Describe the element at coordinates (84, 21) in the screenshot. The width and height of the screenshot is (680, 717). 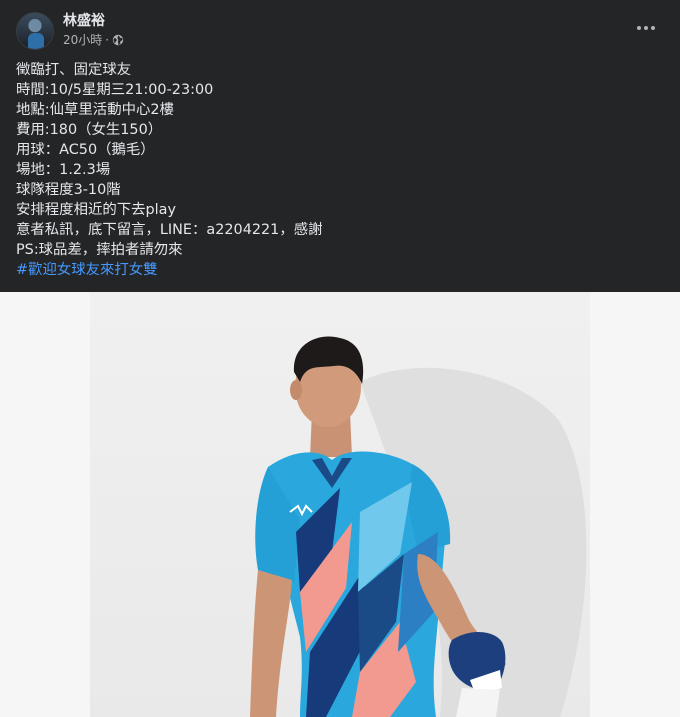
I see `author-name: 林盛裕` at that location.